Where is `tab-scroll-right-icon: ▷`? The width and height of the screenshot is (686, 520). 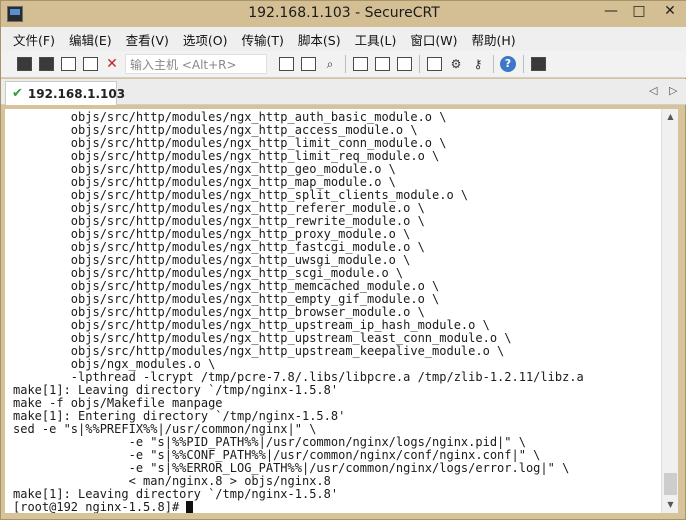 tab-scroll-right-icon: ▷ is located at coordinates (673, 90).